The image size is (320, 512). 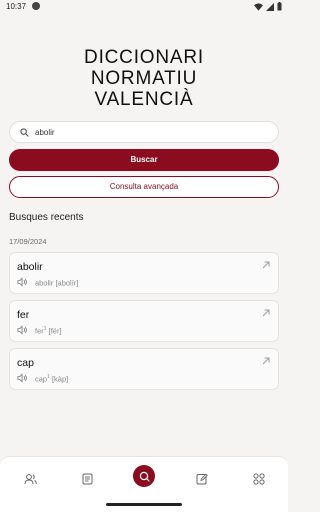 What do you see at coordinates (25, 363) in the screenshot?
I see `recent-item-word: cap` at bounding box center [25, 363].